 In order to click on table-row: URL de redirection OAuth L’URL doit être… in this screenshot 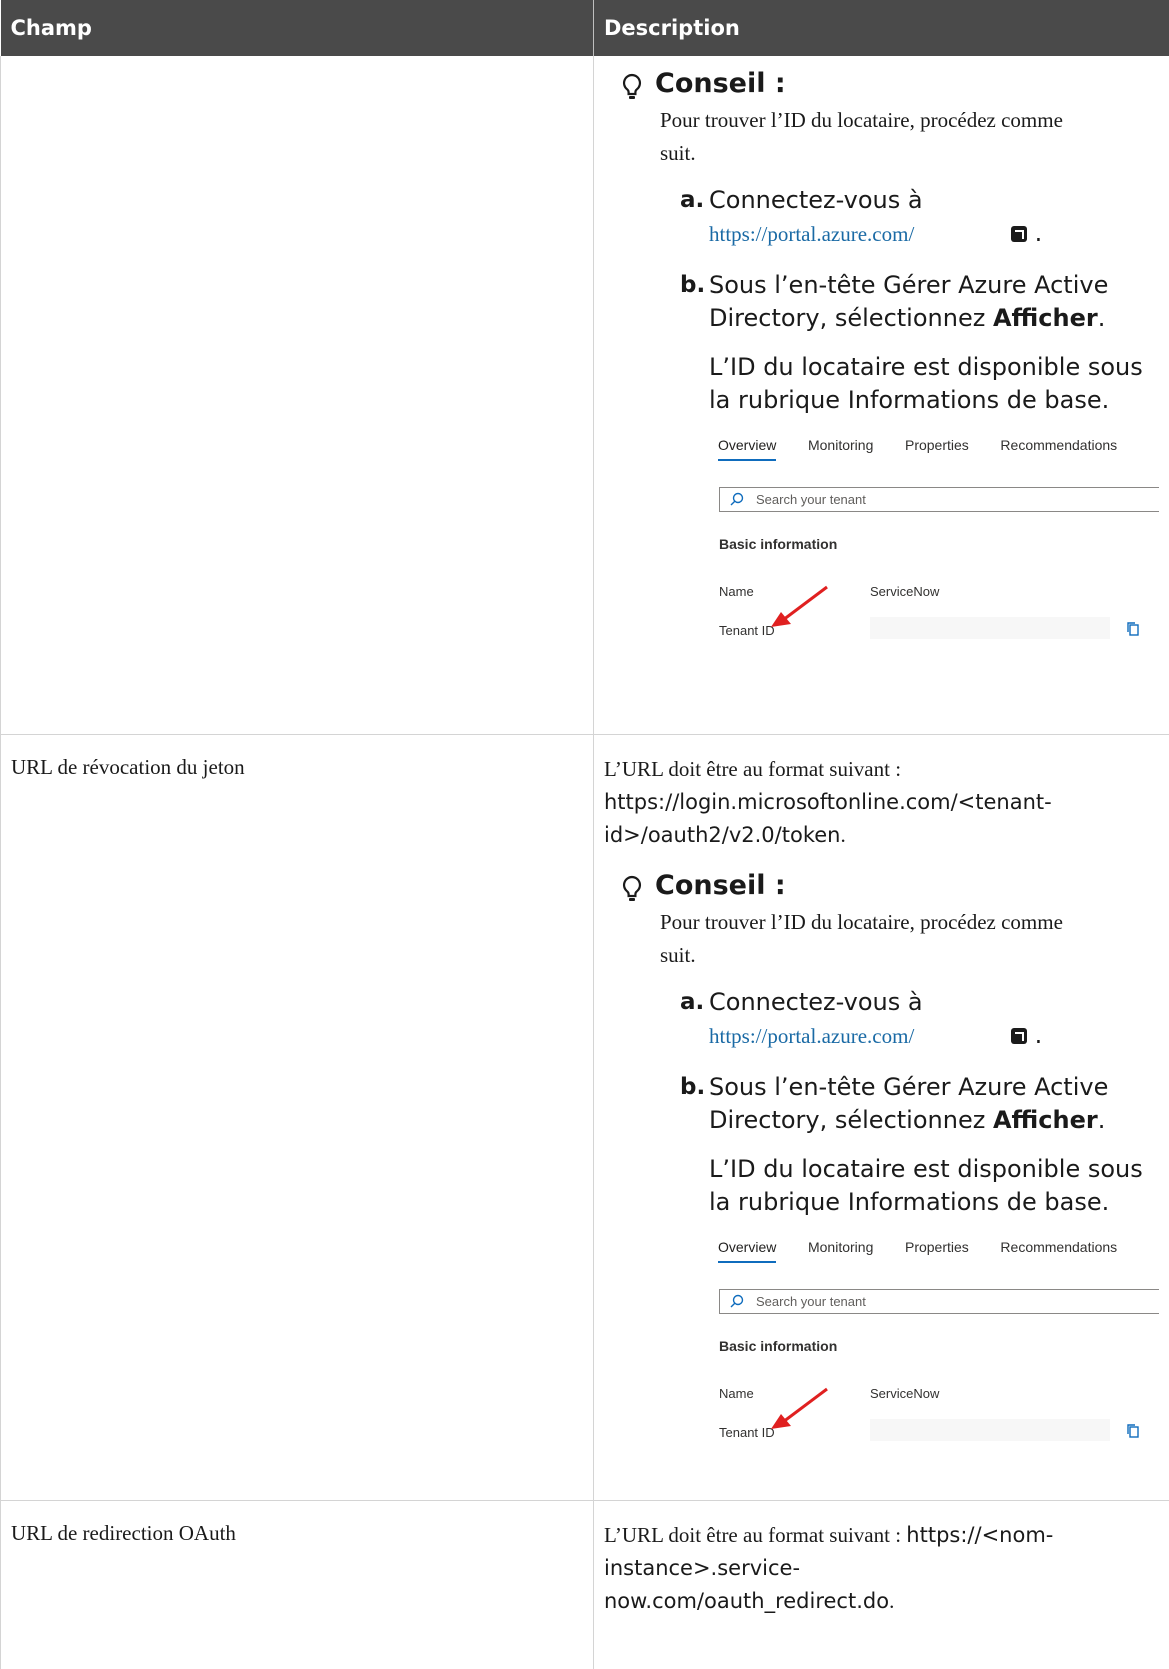, I will do `click(584, 1584)`.